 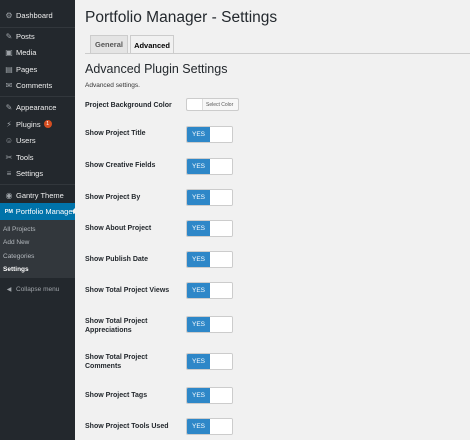 I want to click on sidebar-item-portfolio-manager: PM Portfolio Manager, so click(x=38, y=211).